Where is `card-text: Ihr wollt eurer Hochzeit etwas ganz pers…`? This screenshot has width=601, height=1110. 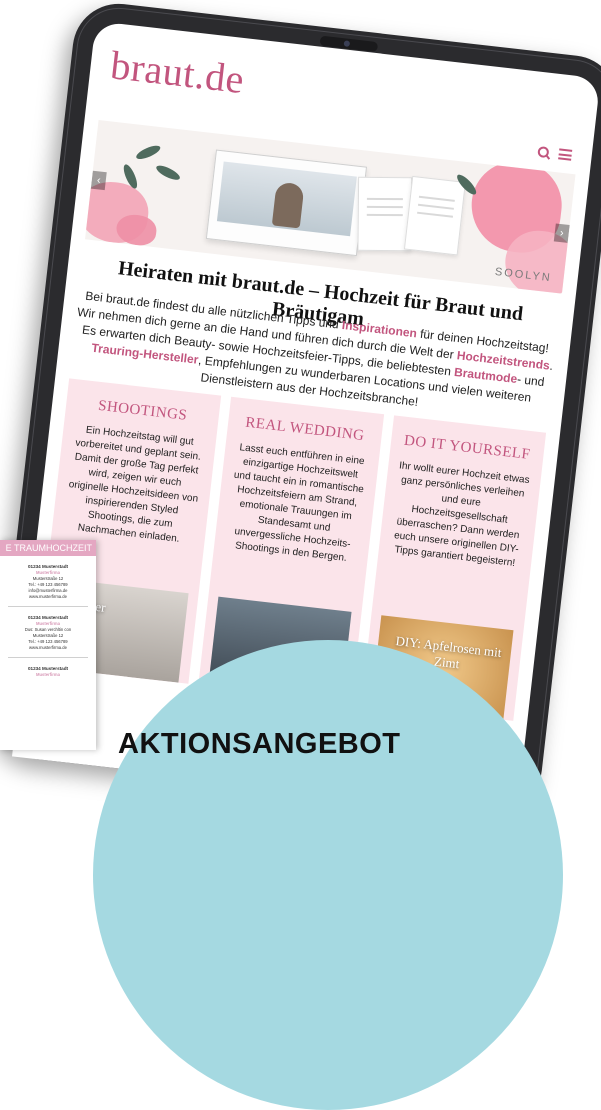
card-text: Ihr wollt eurer Hochzeit etwas ganz pers… is located at coordinates (462, 514).